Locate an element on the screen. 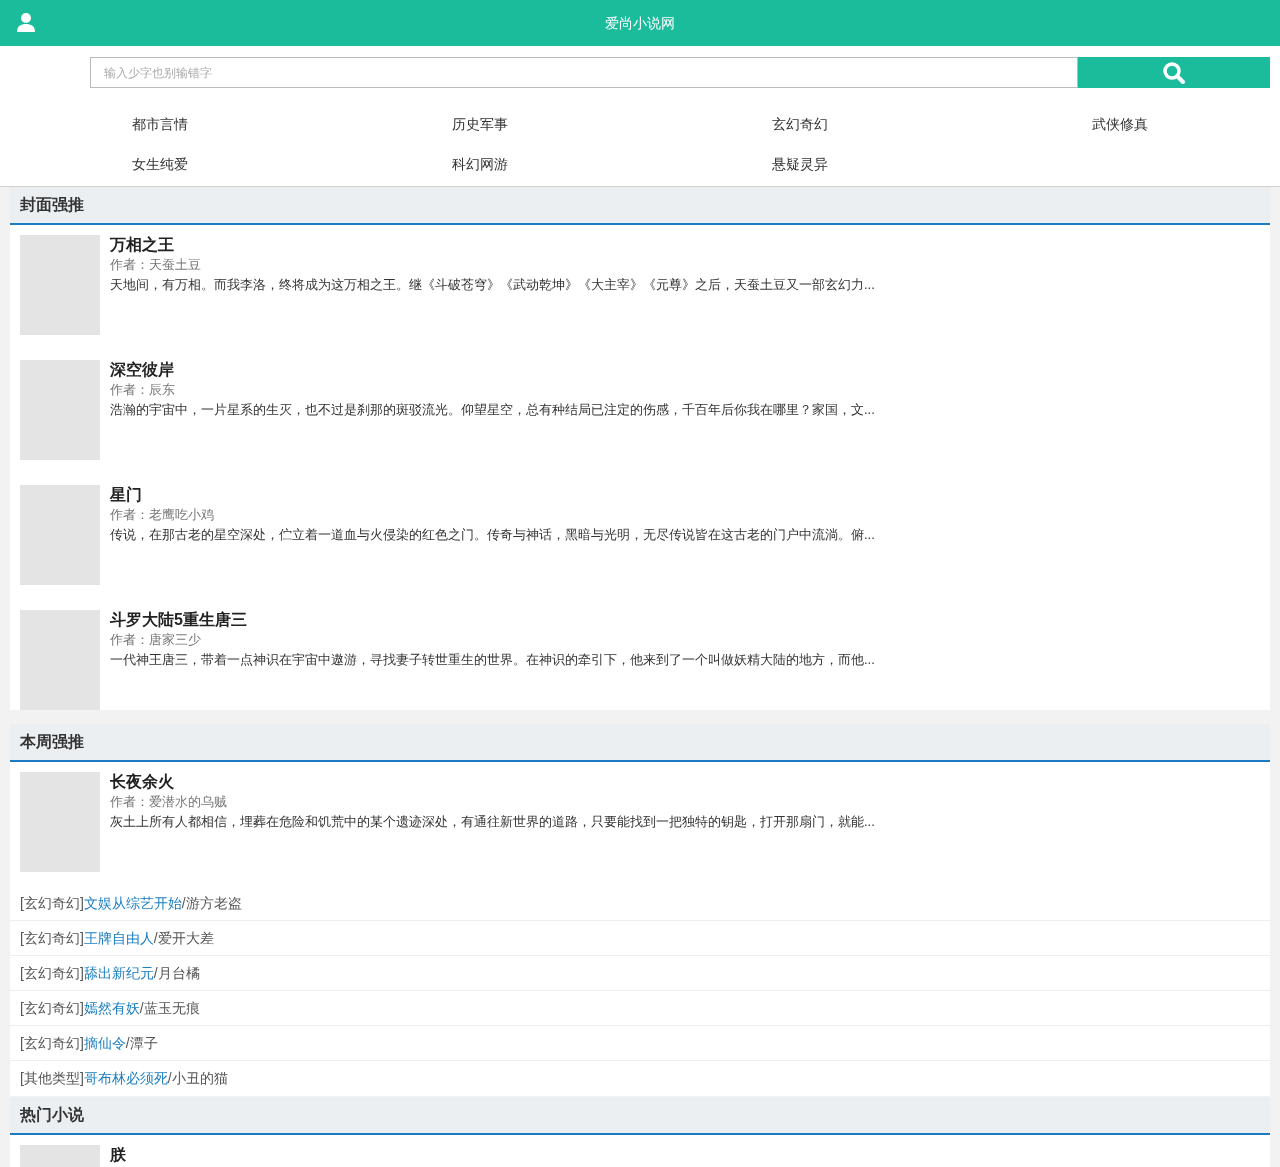  book-author: /潭子 is located at coordinates (141, 1043).